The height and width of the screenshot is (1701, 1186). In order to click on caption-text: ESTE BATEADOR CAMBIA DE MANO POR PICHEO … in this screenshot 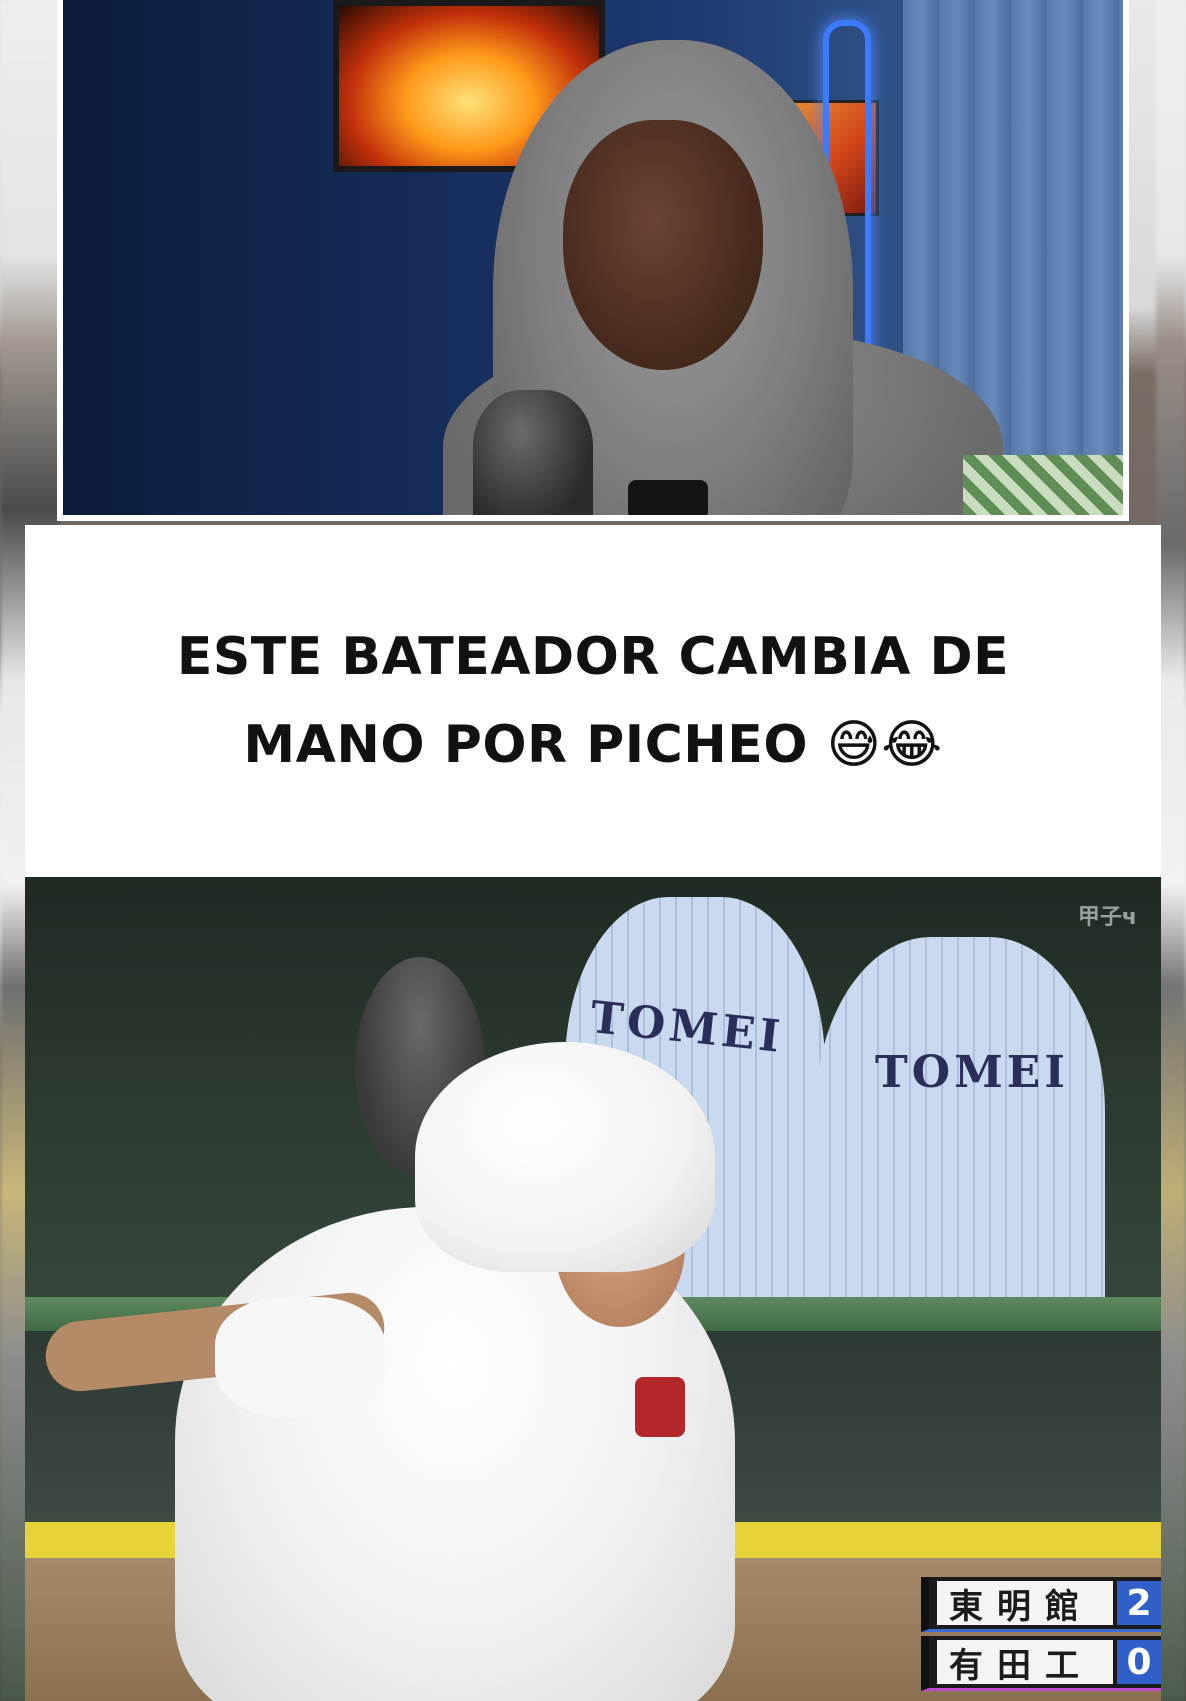, I will do `click(593, 701)`.